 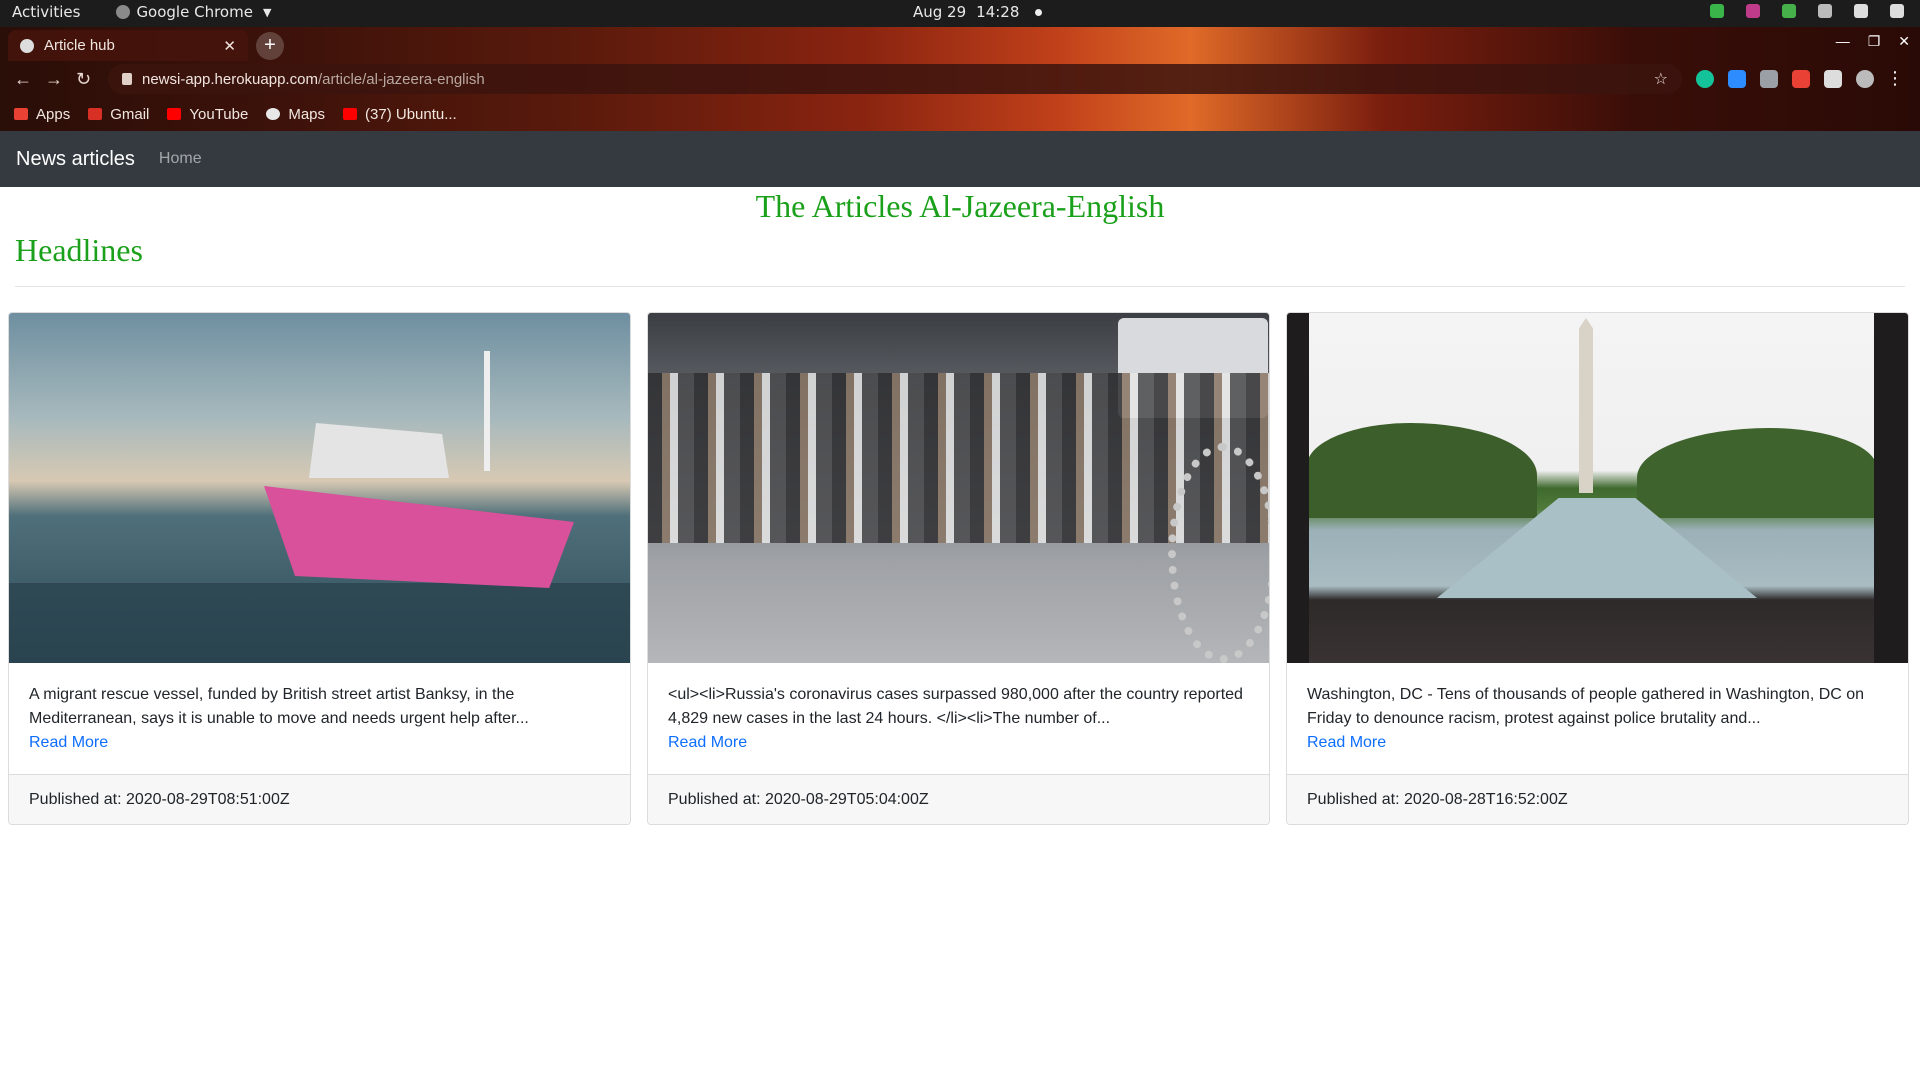 I want to click on slack-icon, so click(x=1753, y=11).